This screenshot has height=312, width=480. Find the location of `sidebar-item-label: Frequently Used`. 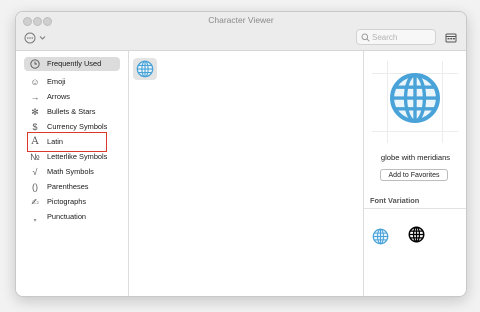

sidebar-item-label: Frequently Used is located at coordinates (74, 63).